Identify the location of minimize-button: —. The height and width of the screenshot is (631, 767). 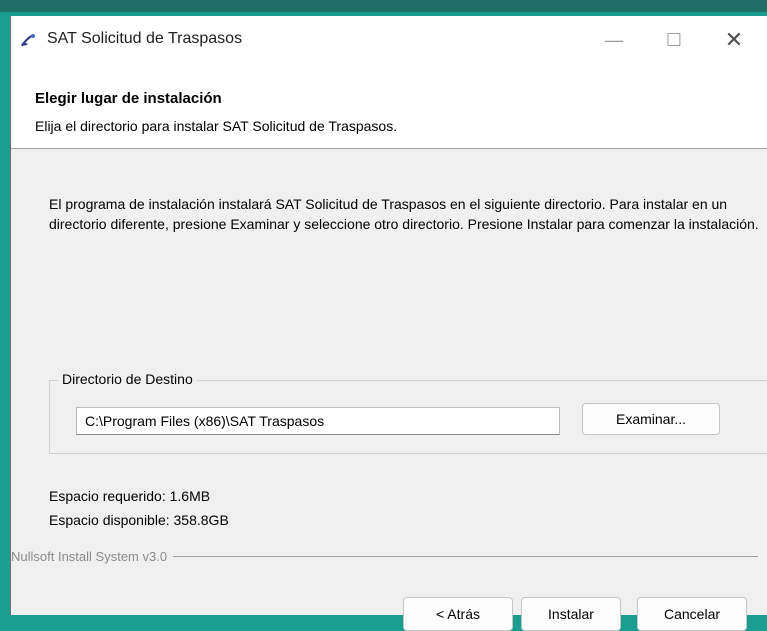
(614, 40).